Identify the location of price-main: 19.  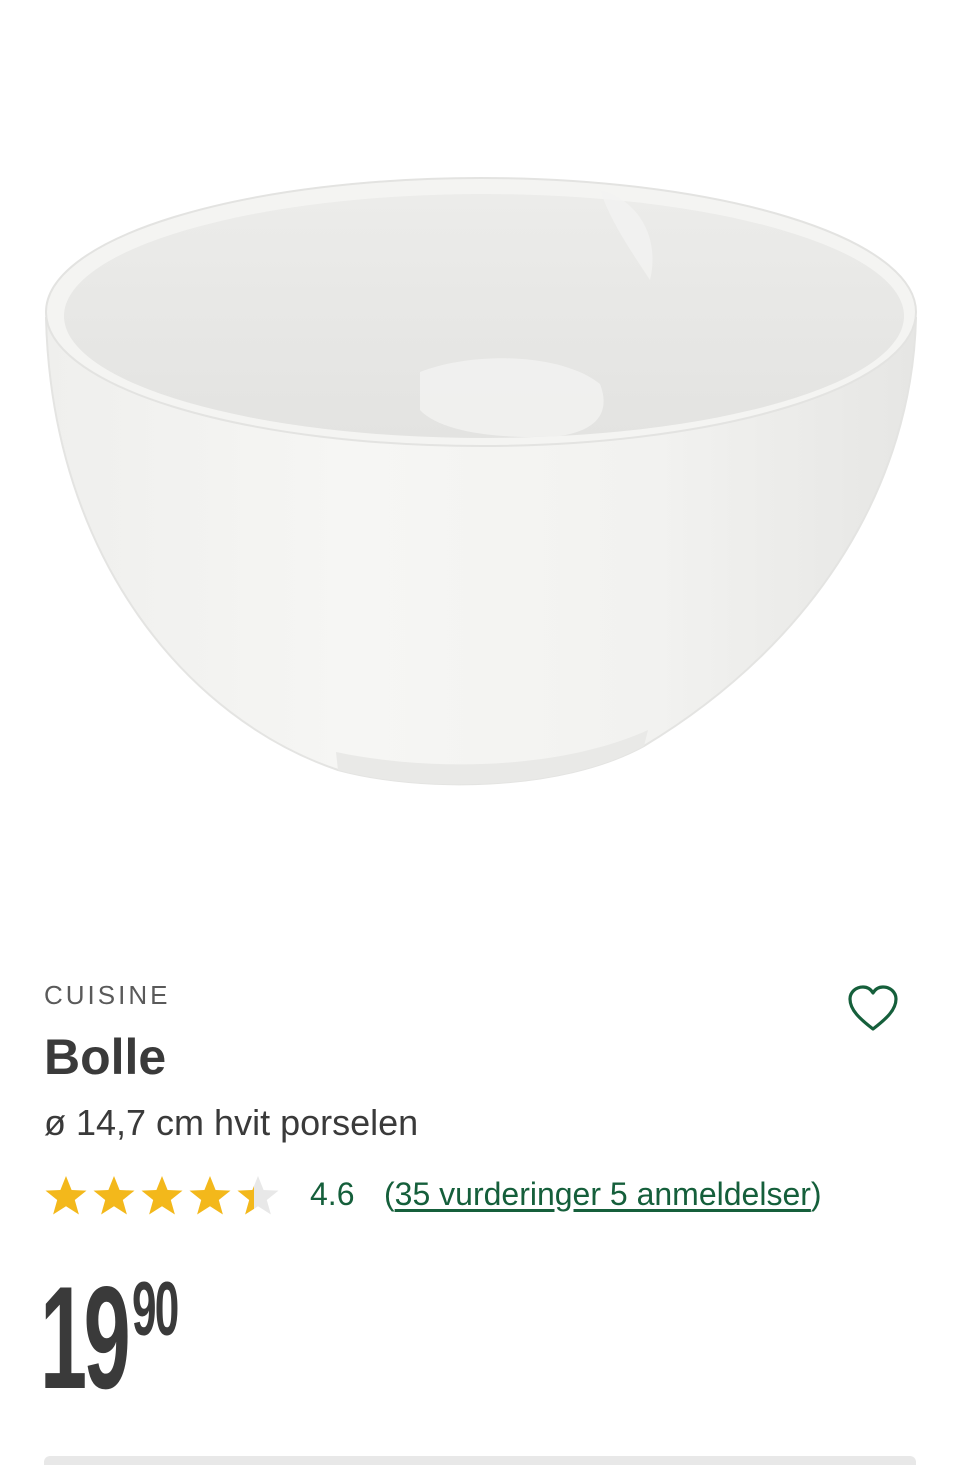
(85, 1337).